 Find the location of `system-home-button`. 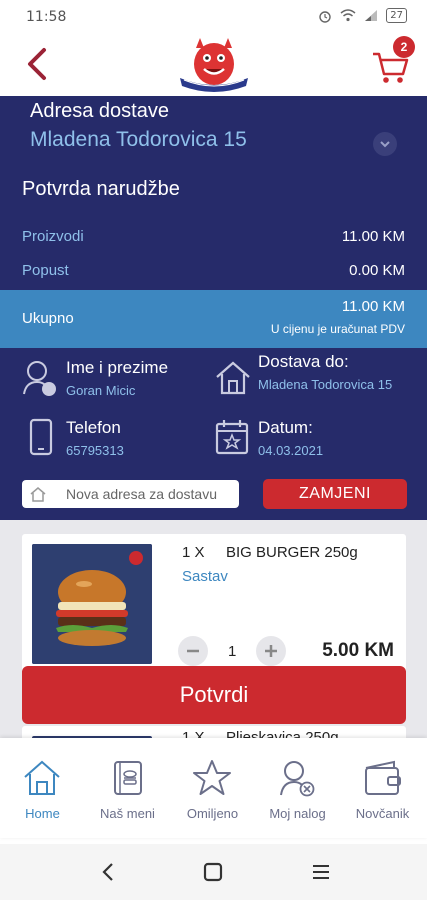

system-home-button is located at coordinates (213, 872).